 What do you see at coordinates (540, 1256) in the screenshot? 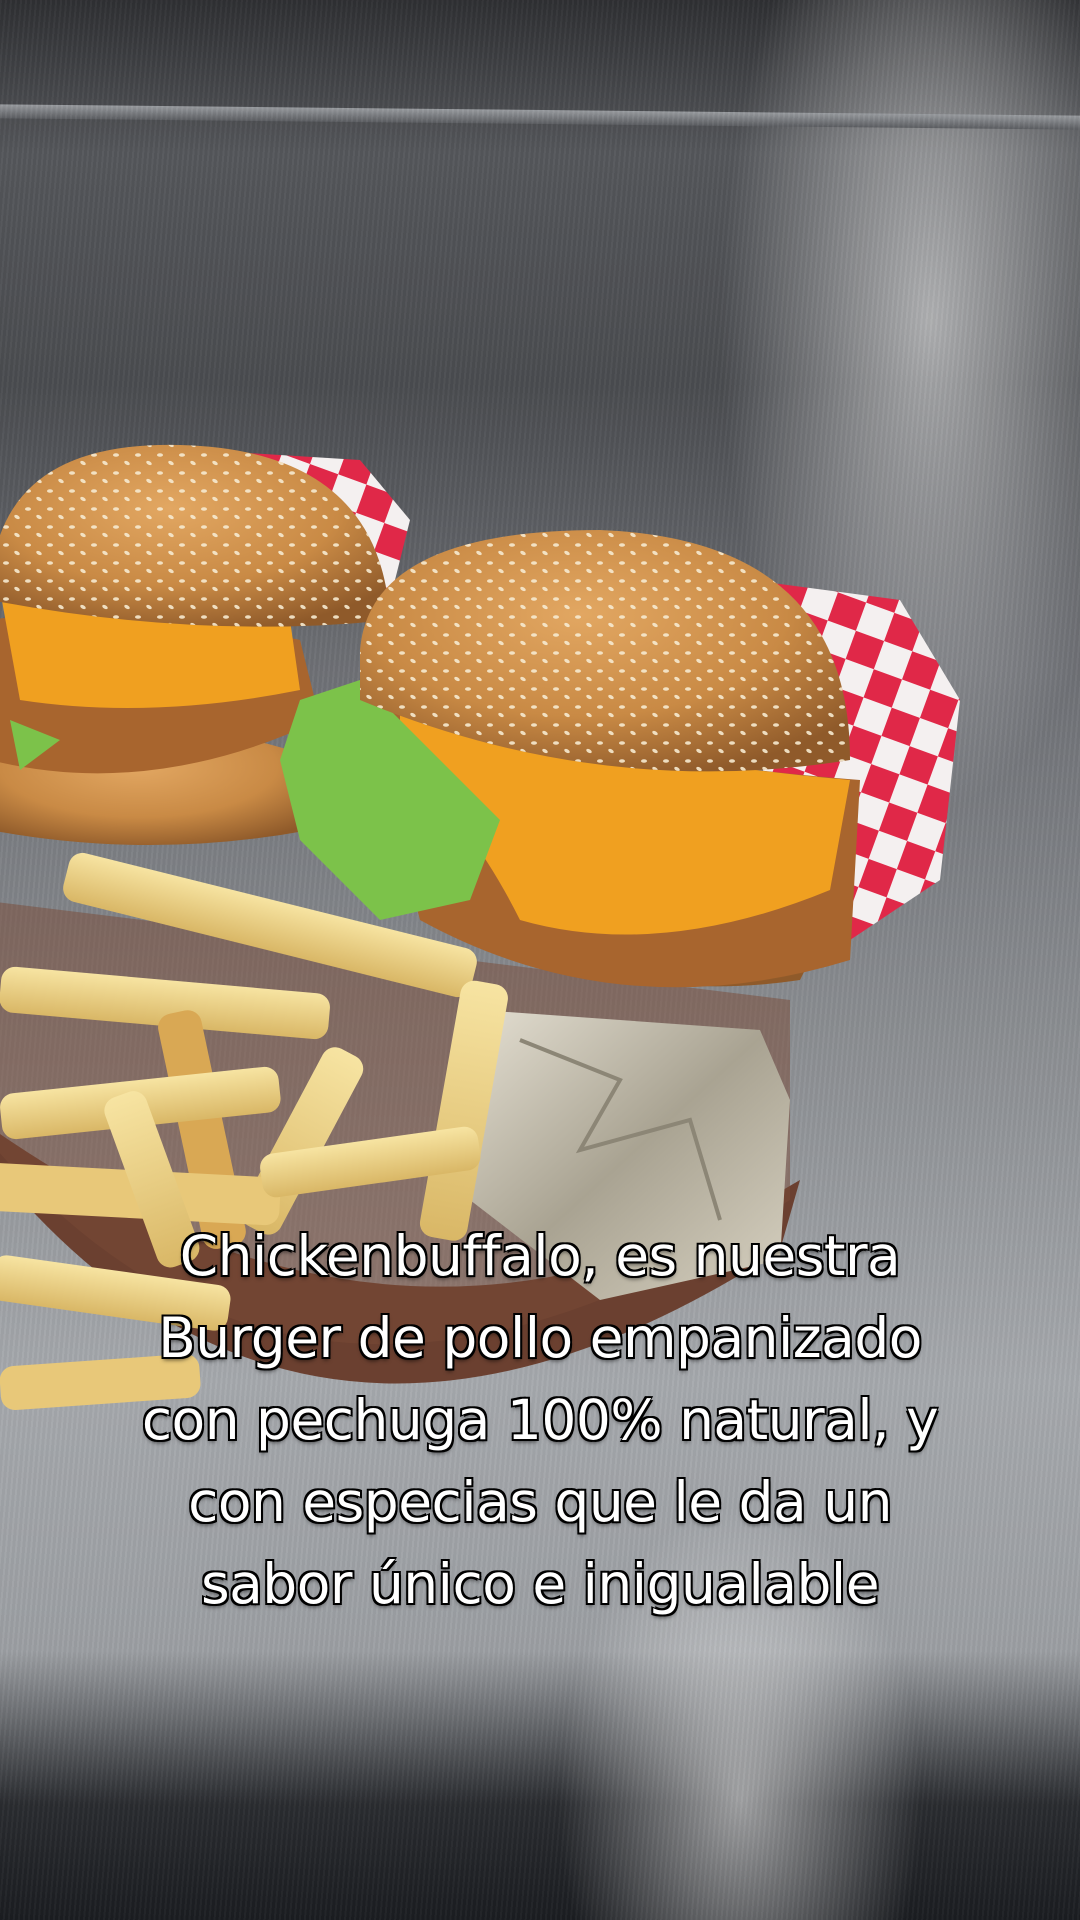
I see `caption-line-1: Chickenbuffalo, es nuestra` at bounding box center [540, 1256].